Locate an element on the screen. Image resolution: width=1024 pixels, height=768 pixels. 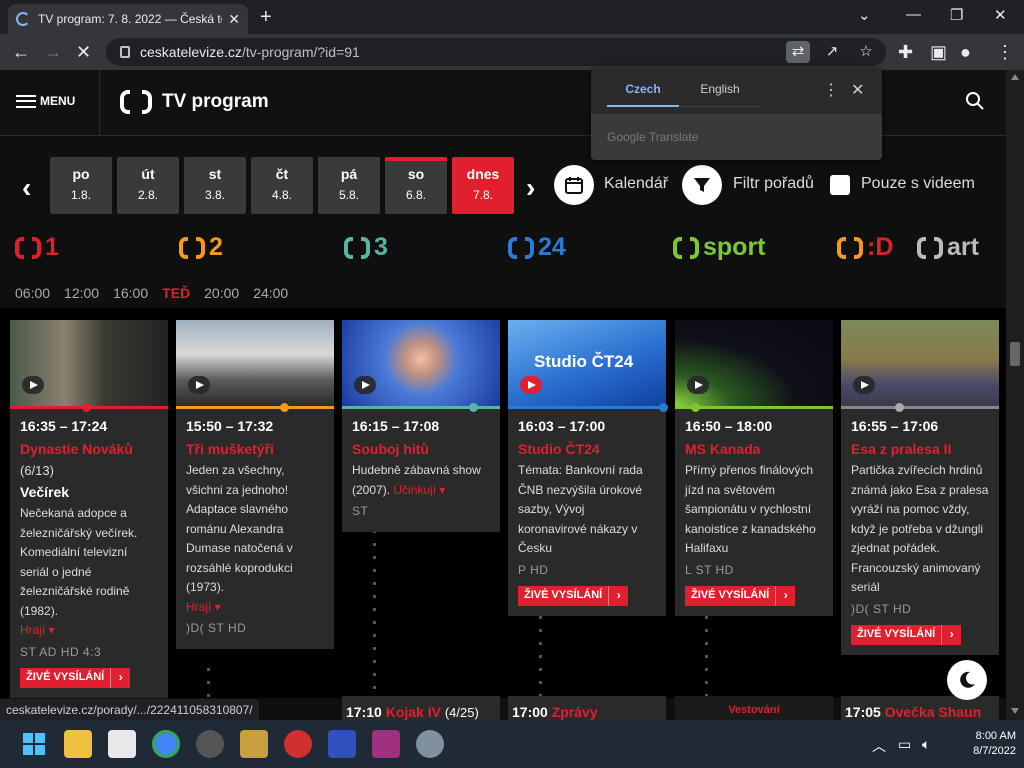
calendar-label: Kalendář is located at coordinates (636, 184).